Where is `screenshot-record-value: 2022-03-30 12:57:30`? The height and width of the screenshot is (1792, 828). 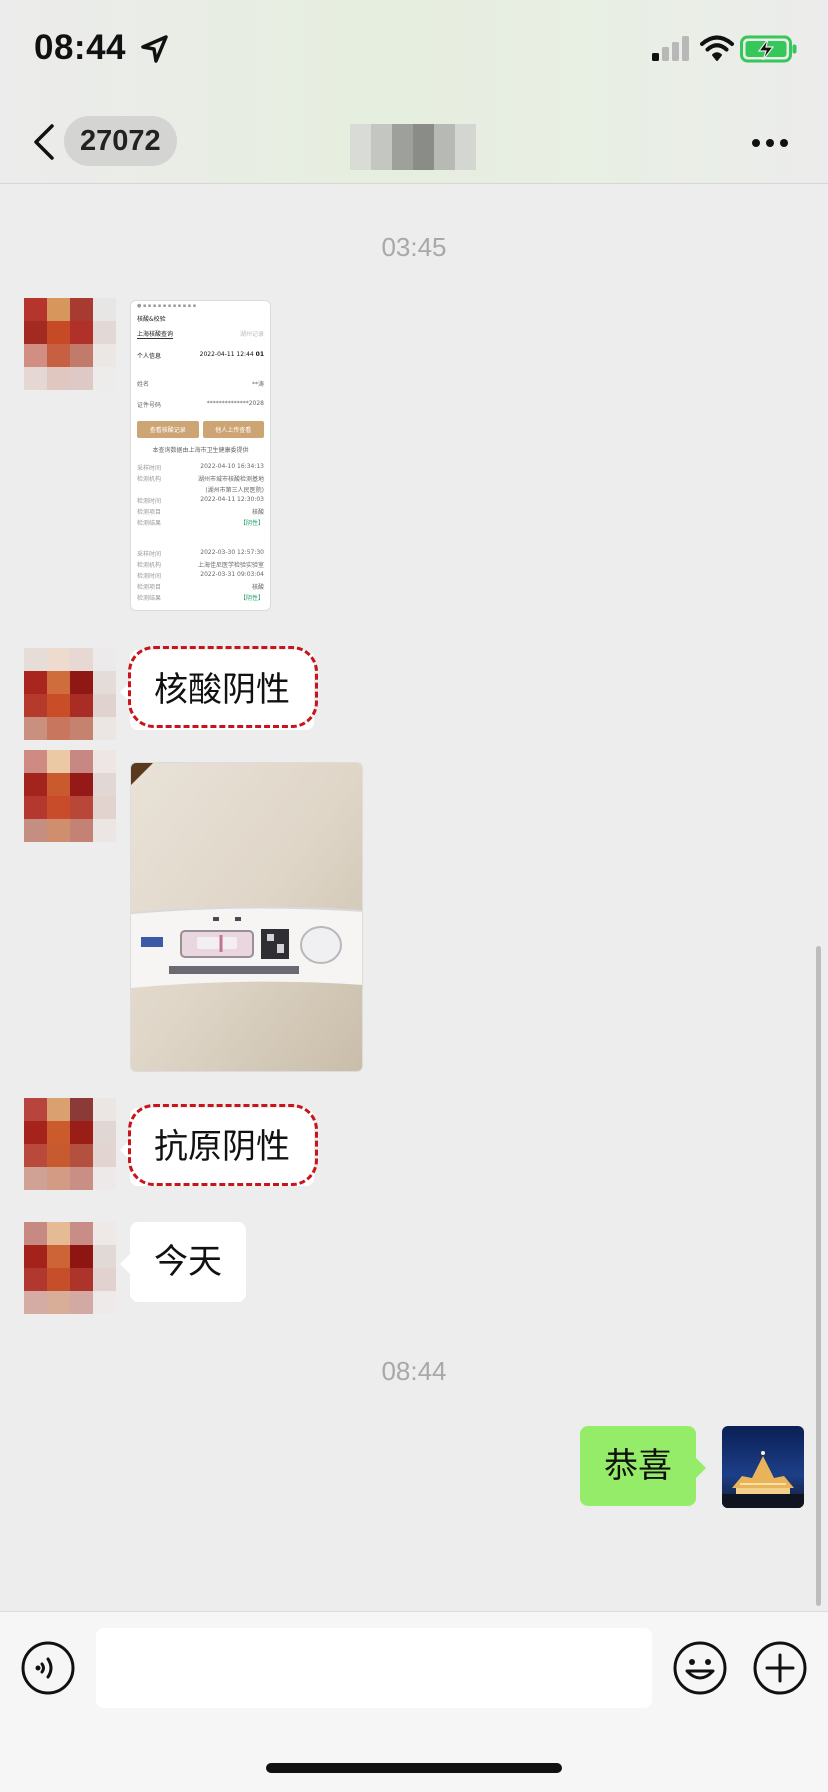 screenshot-record-value: 2022-03-30 12:57:30 is located at coordinates (232, 552).